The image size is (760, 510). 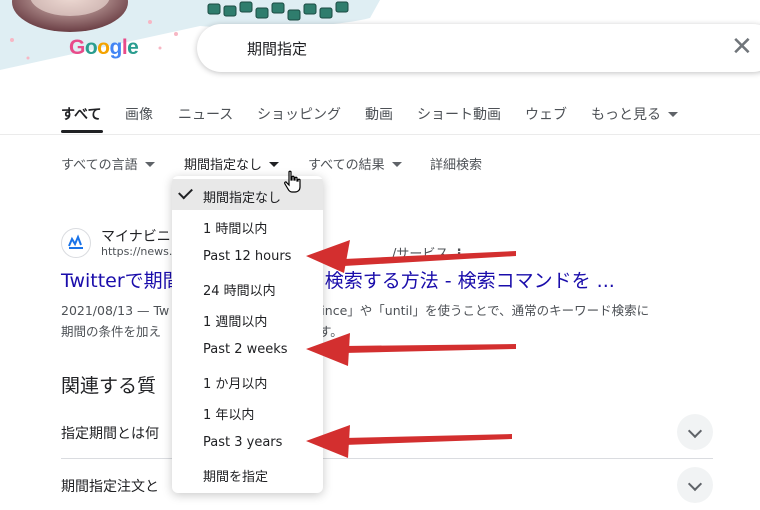 What do you see at coordinates (409, 441) in the screenshot?
I see `arrow-icon` at bounding box center [409, 441].